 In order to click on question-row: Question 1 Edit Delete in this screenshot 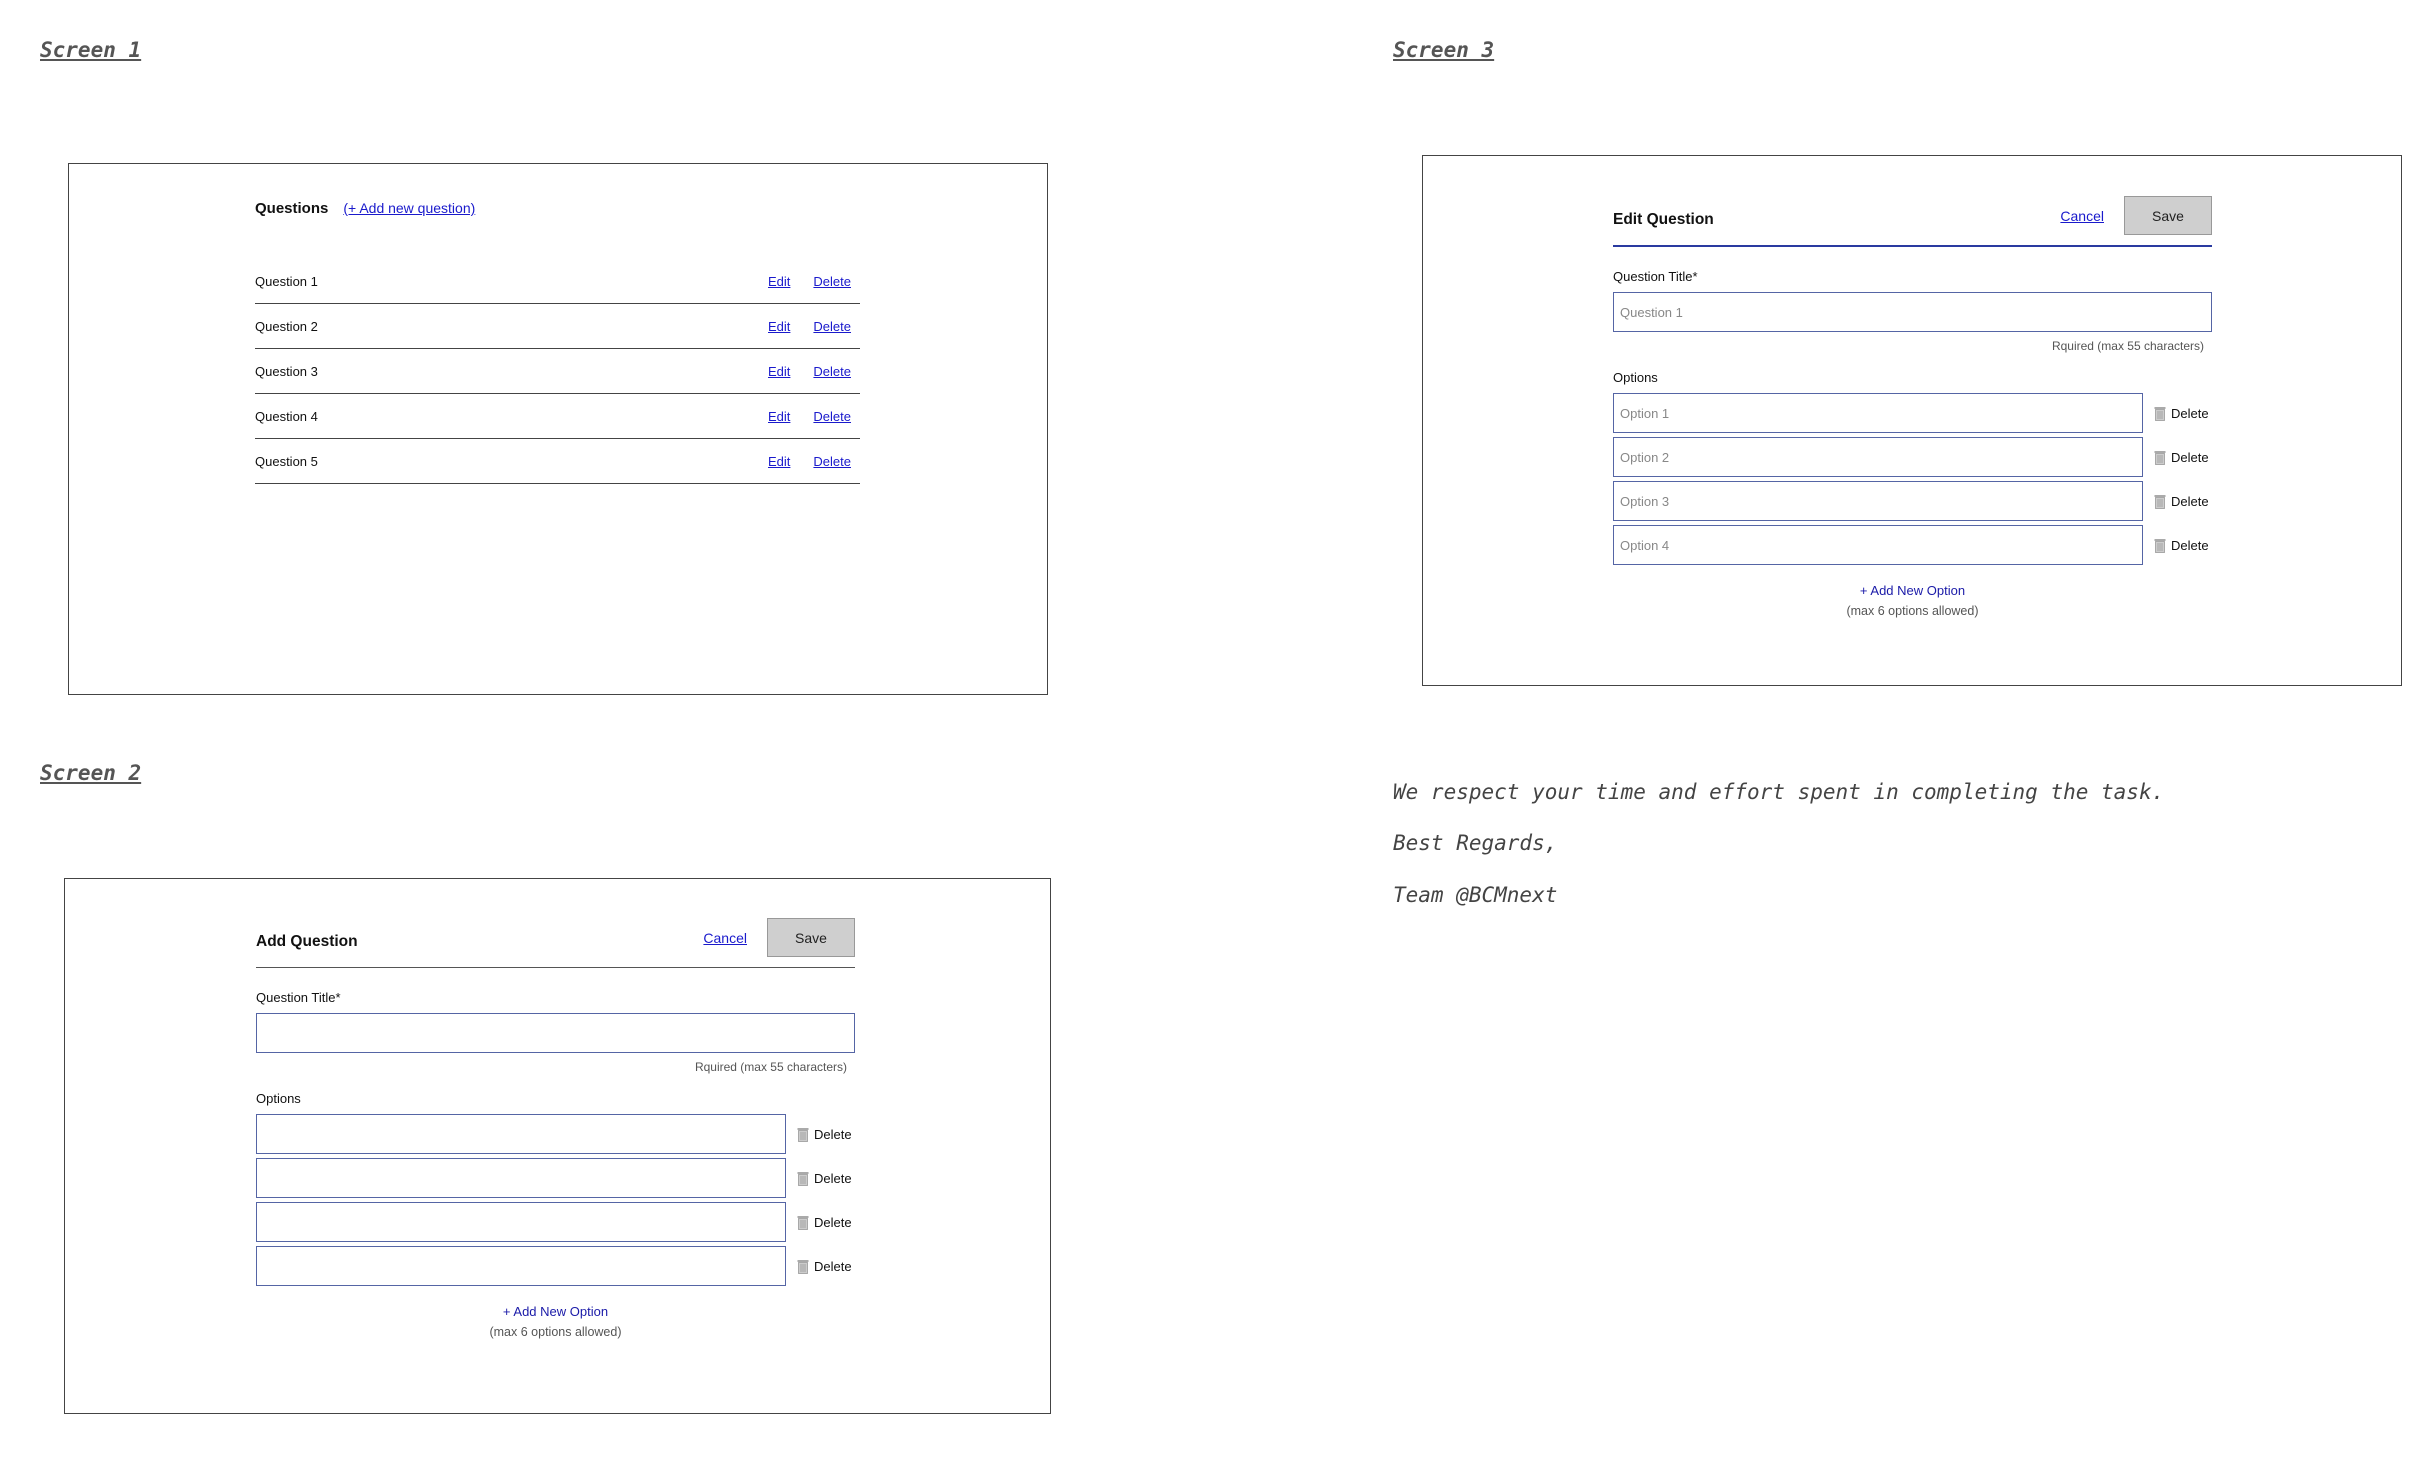, I will do `click(557, 282)`.